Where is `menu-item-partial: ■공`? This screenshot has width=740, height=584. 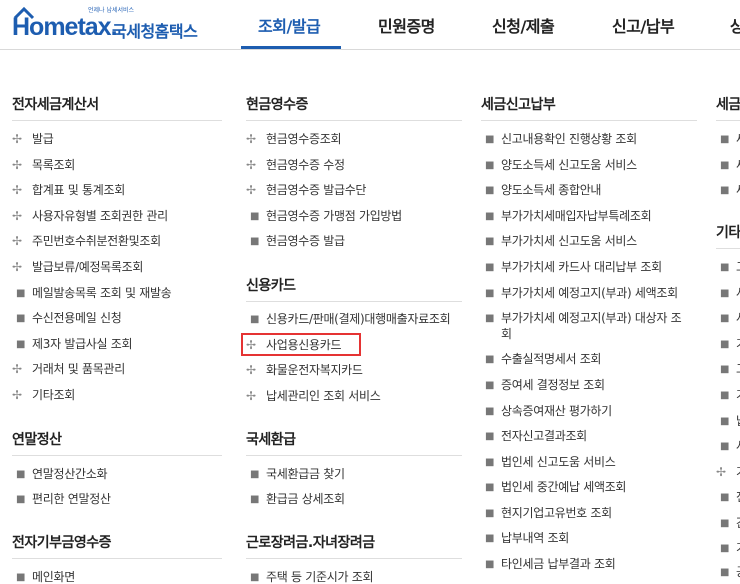
menu-item-partial: ■공 is located at coordinates (728, 572).